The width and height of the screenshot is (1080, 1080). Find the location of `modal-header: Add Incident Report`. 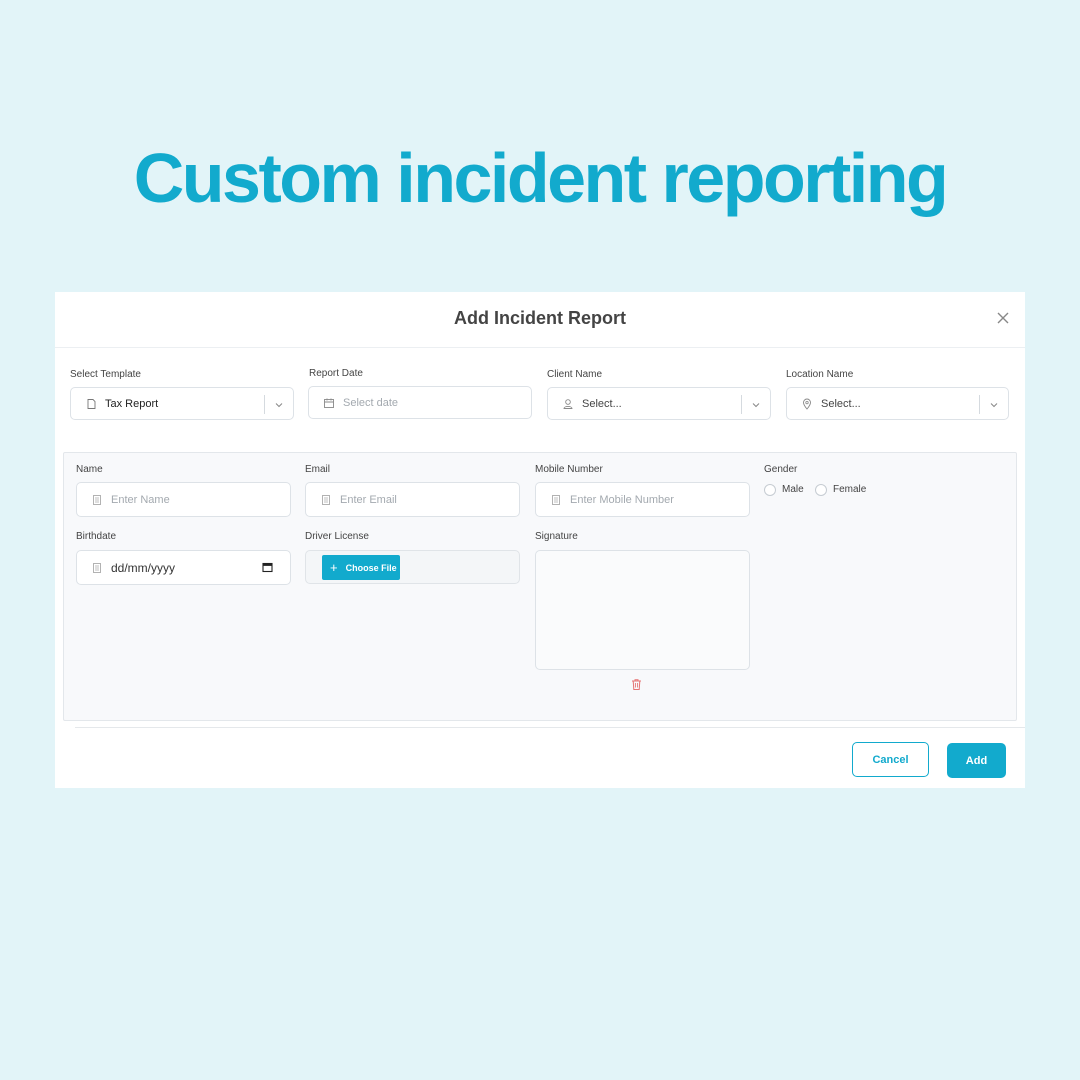

modal-header: Add Incident Report is located at coordinates (540, 320).